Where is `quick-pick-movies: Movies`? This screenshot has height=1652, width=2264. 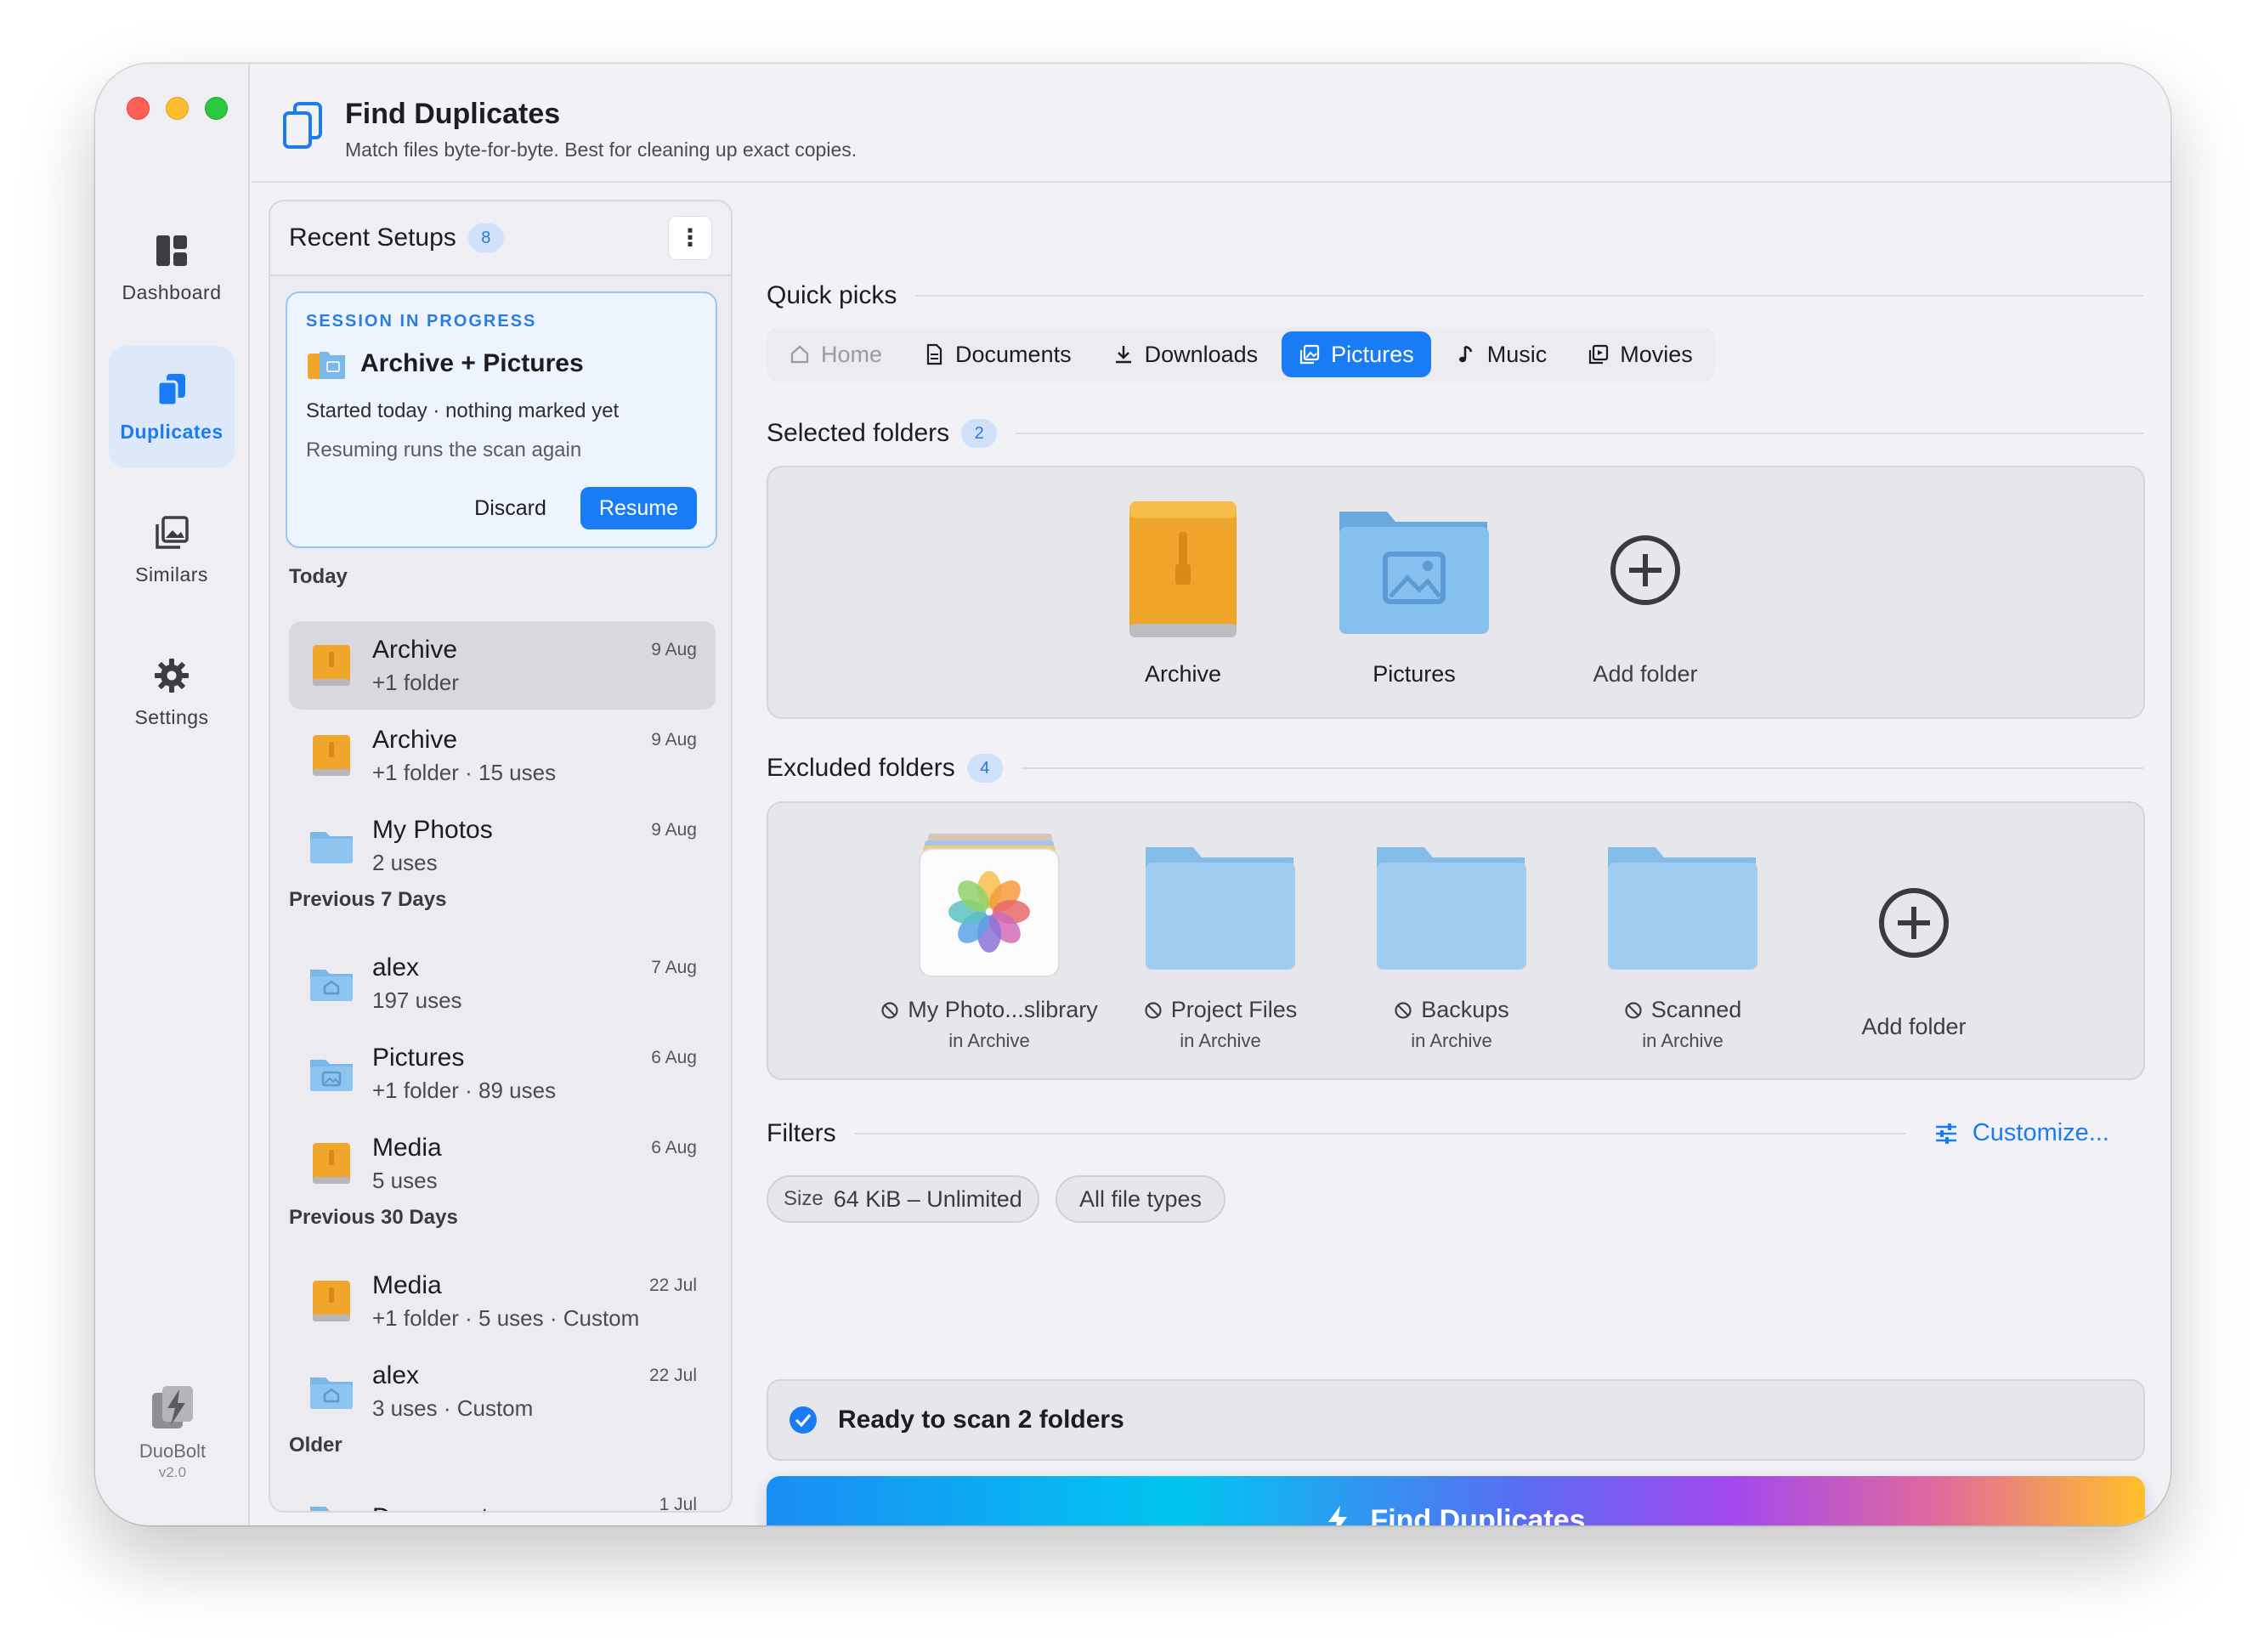 quick-pick-movies: Movies is located at coordinates (1640, 354).